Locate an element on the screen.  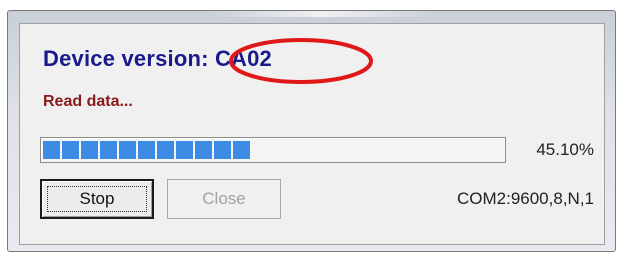
device-version-label: Device version: CA02 is located at coordinates (157, 58).